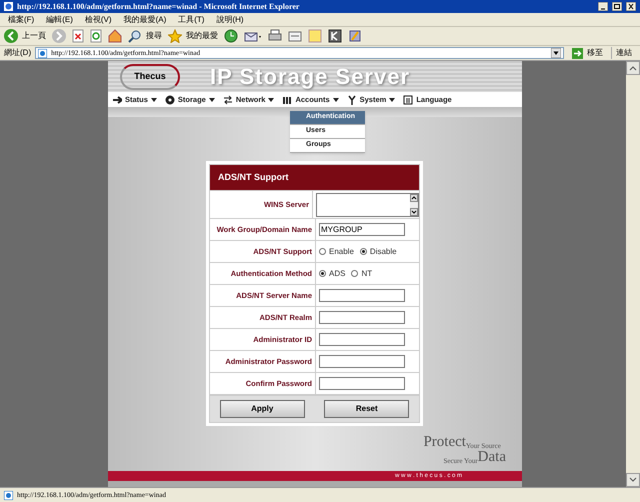 This screenshot has width=640, height=502. What do you see at coordinates (617, 6) in the screenshot?
I see `maximize-icon` at bounding box center [617, 6].